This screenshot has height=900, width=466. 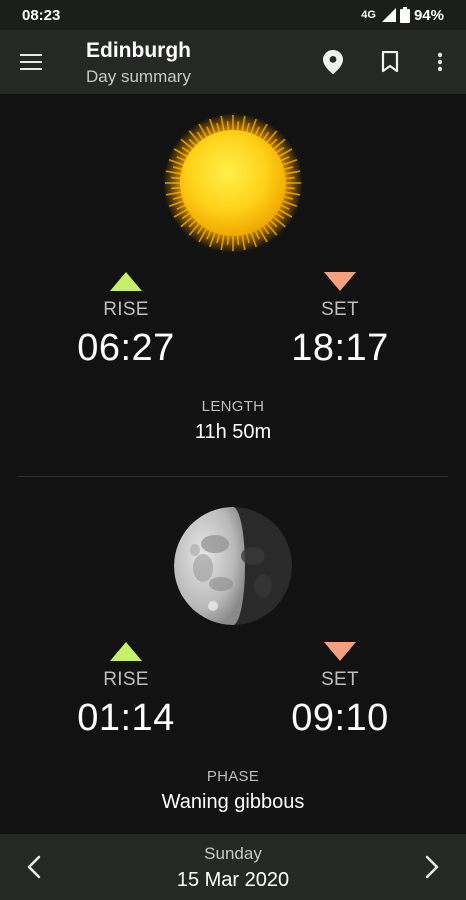 I want to click on phase-value: Waning gibbous, so click(x=233, y=802).